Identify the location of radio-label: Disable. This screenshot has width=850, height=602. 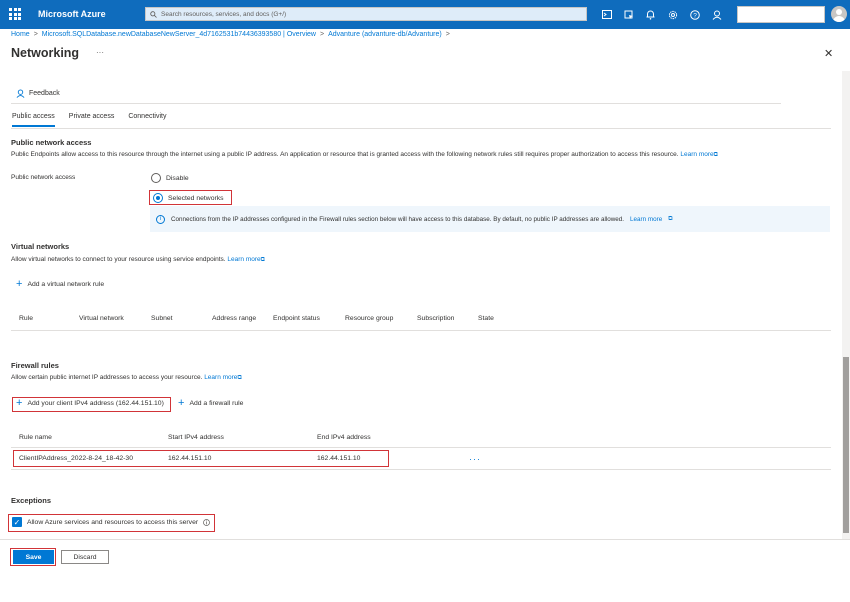
(177, 178).